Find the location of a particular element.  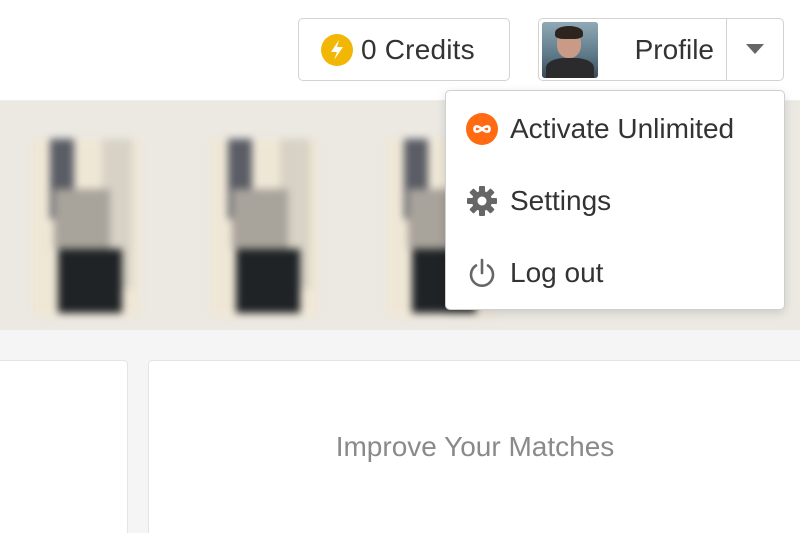

menu-item-activate-unlimited: Activate Unlimited is located at coordinates (615, 129).